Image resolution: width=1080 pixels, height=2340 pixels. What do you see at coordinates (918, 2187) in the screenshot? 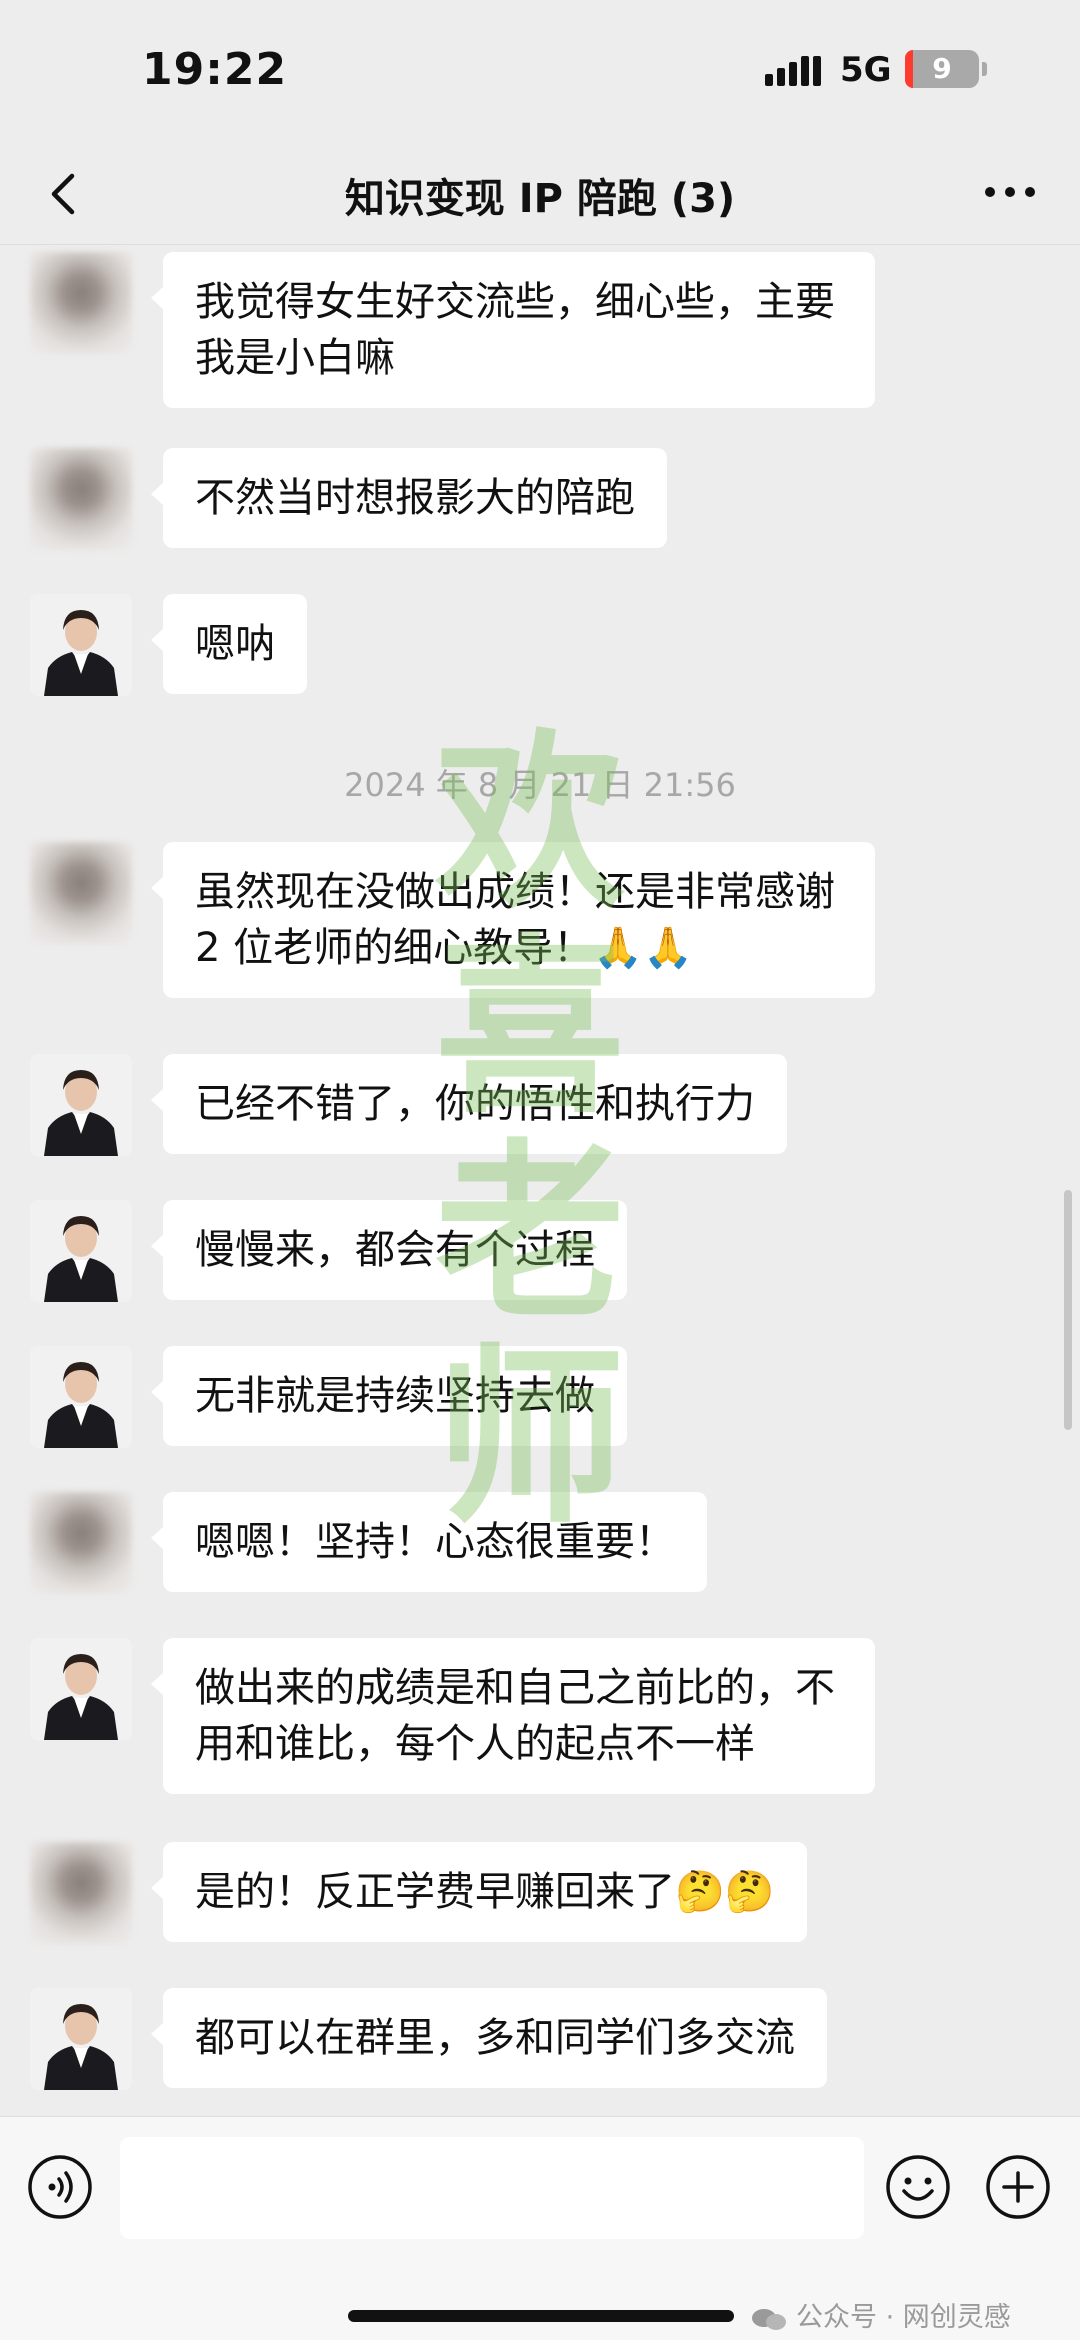
I see `emoji-icon` at bounding box center [918, 2187].